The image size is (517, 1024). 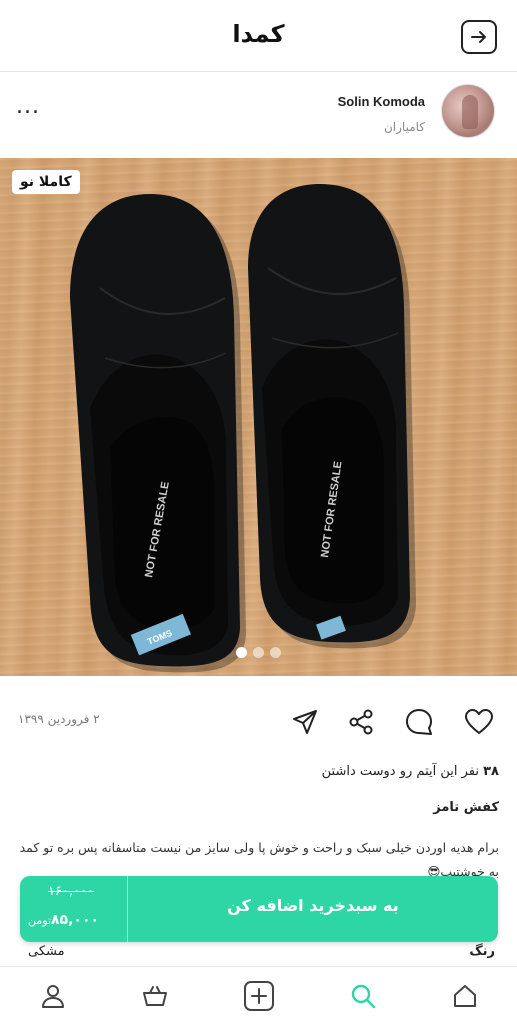 I want to click on color-attribute: رنگ مشکی, so click(x=258, y=955).